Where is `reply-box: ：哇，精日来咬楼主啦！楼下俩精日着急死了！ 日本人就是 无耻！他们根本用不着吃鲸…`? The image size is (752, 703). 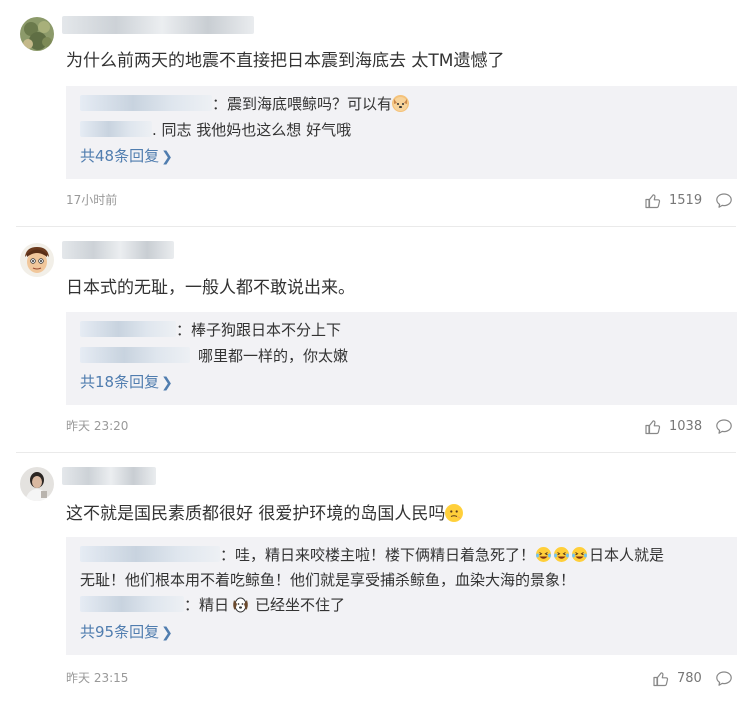
reply-box: ：哇，精日来咬楼主啦！楼下俩精日着急死了！ 日本人就是 无耻！他们根本用不着吃鲸… is located at coordinates (401, 596).